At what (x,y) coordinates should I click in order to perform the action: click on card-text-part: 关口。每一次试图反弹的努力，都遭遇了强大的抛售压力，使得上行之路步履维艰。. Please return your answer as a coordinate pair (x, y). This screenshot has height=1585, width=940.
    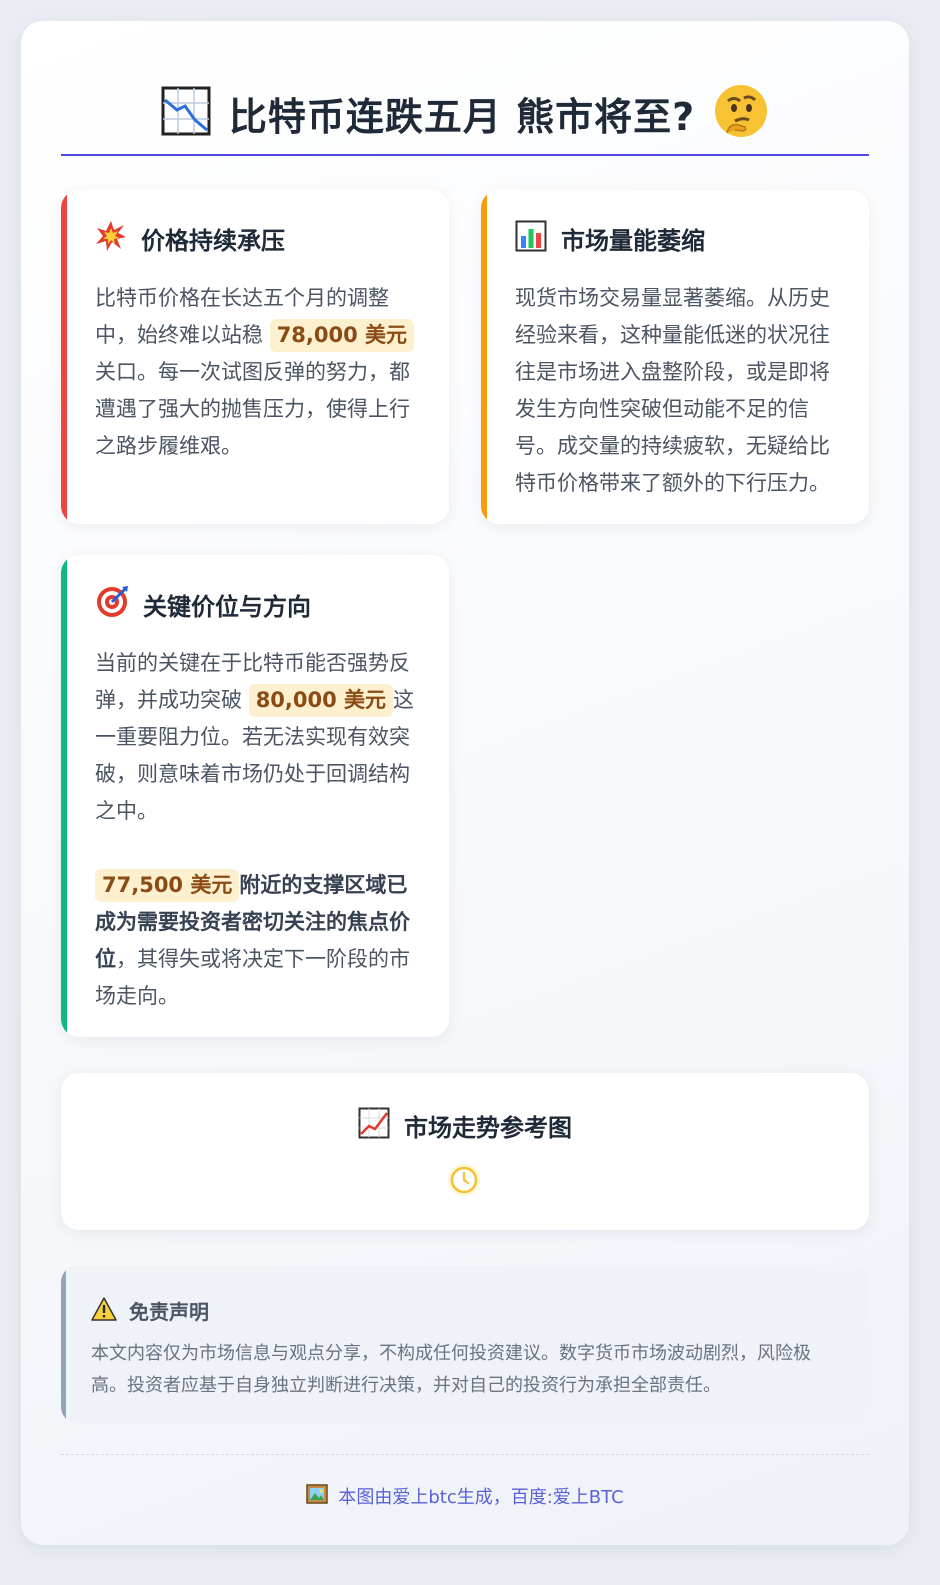
    Looking at the image, I should click on (252, 409).